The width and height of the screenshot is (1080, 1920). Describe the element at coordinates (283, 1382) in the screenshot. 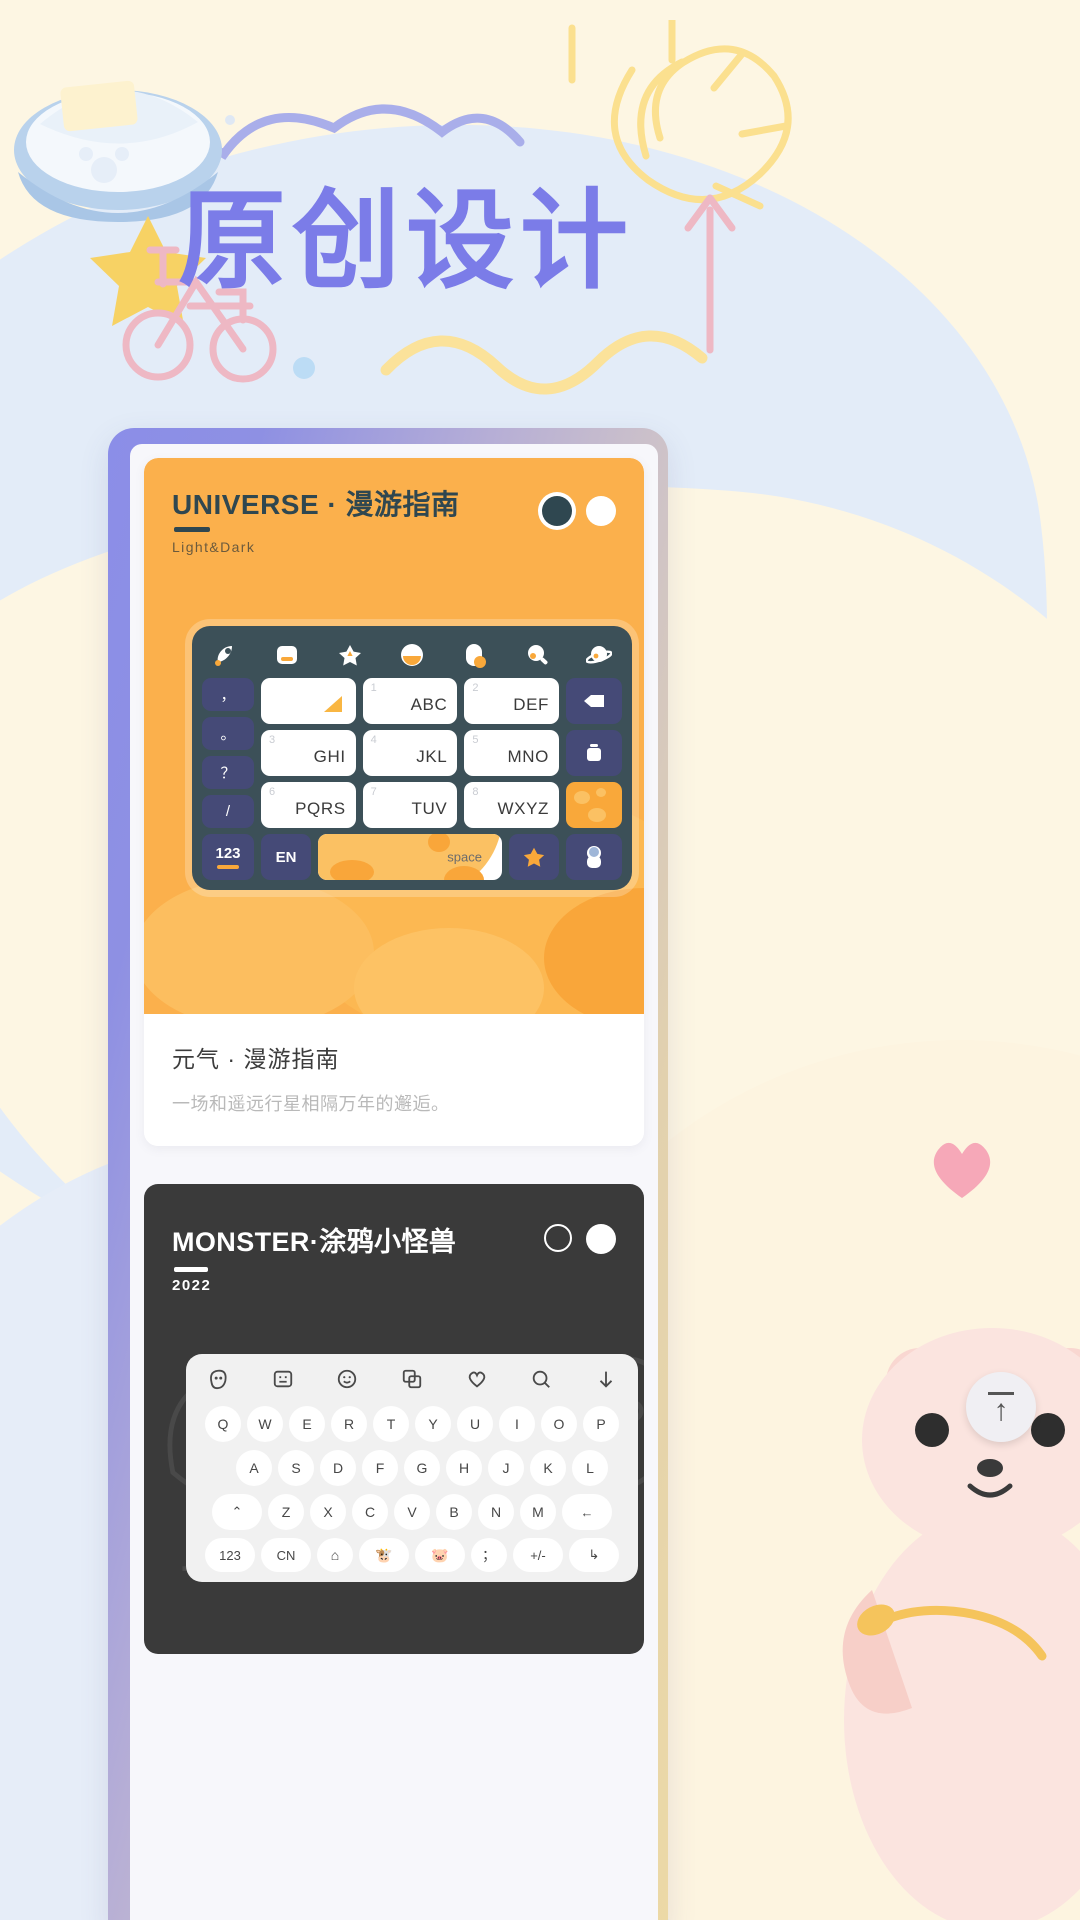

I see `emoji-box-icon` at that location.